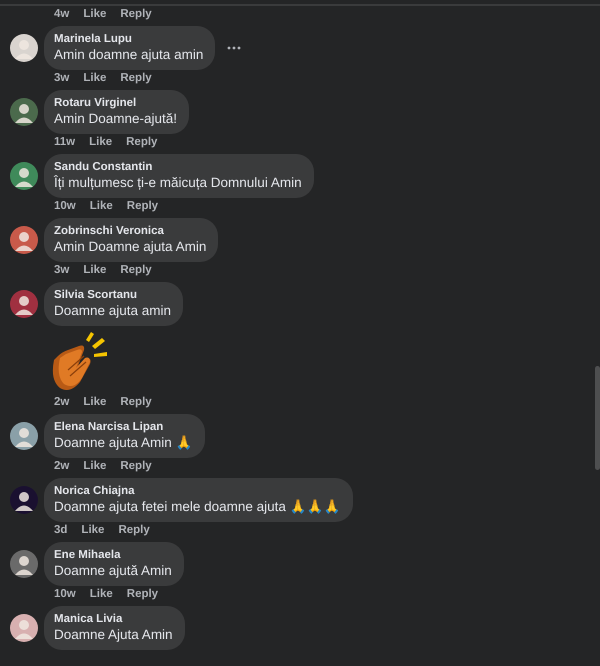 The image size is (600, 666). What do you see at coordinates (113, 555) in the screenshot?
I see `commenter-name: Ene Mihaela` at bounding box center [113, 555].